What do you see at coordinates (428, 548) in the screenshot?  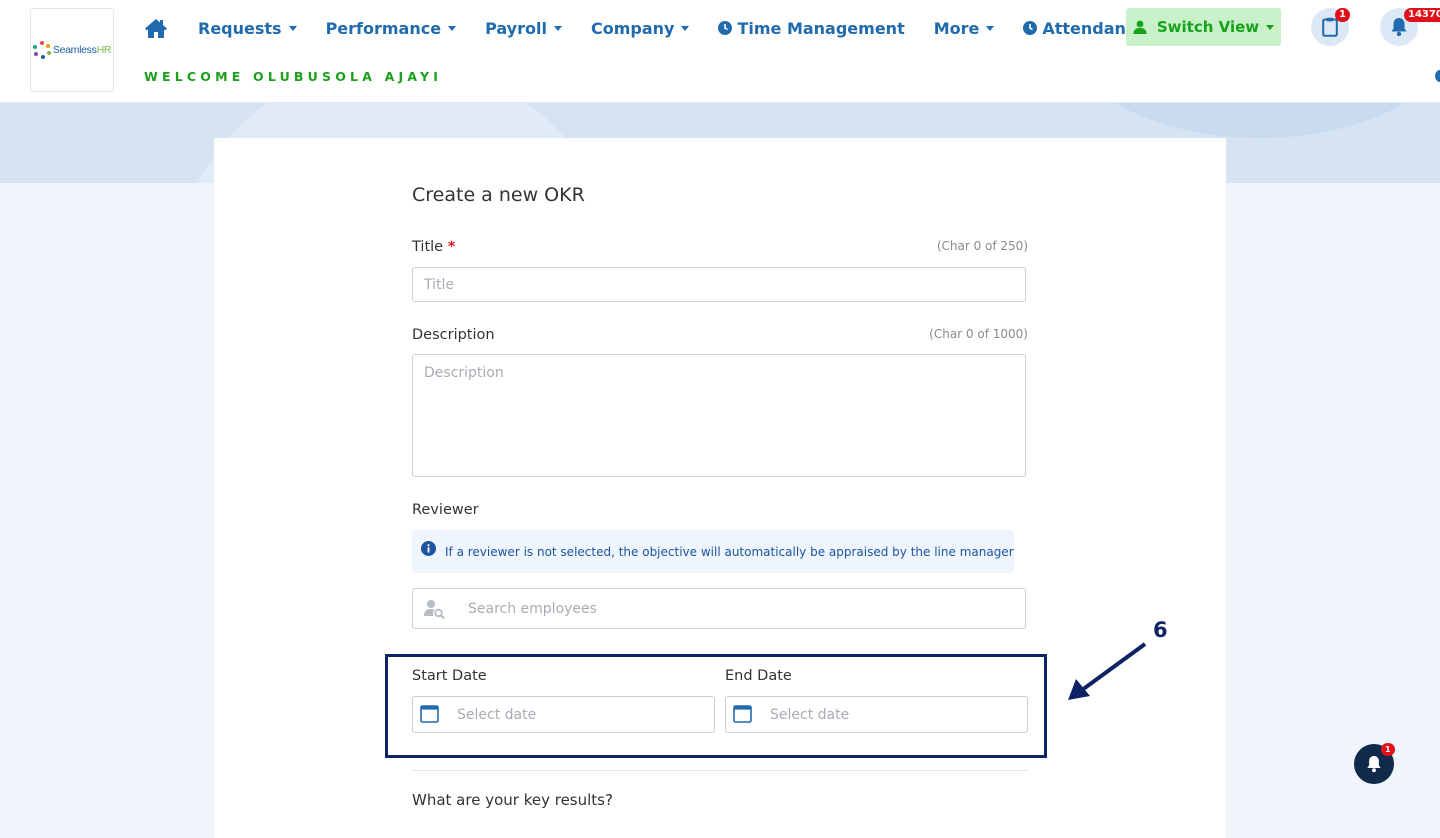 I see `info-icon` at bounding box center [428, 548].